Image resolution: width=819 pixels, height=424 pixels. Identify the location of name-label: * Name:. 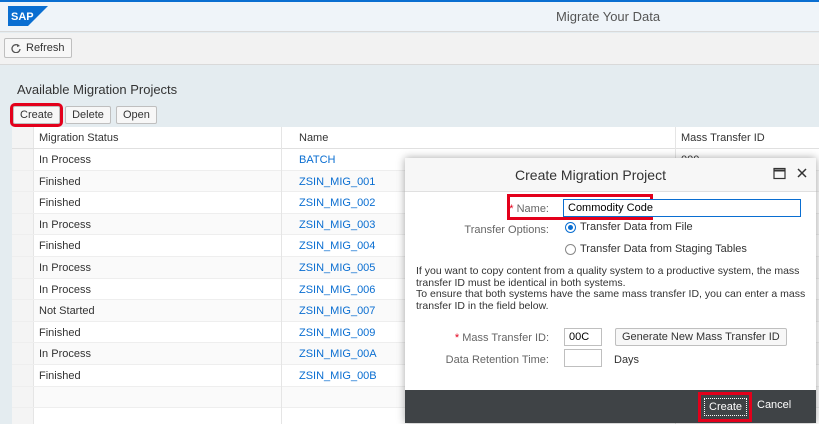
(522, 209).